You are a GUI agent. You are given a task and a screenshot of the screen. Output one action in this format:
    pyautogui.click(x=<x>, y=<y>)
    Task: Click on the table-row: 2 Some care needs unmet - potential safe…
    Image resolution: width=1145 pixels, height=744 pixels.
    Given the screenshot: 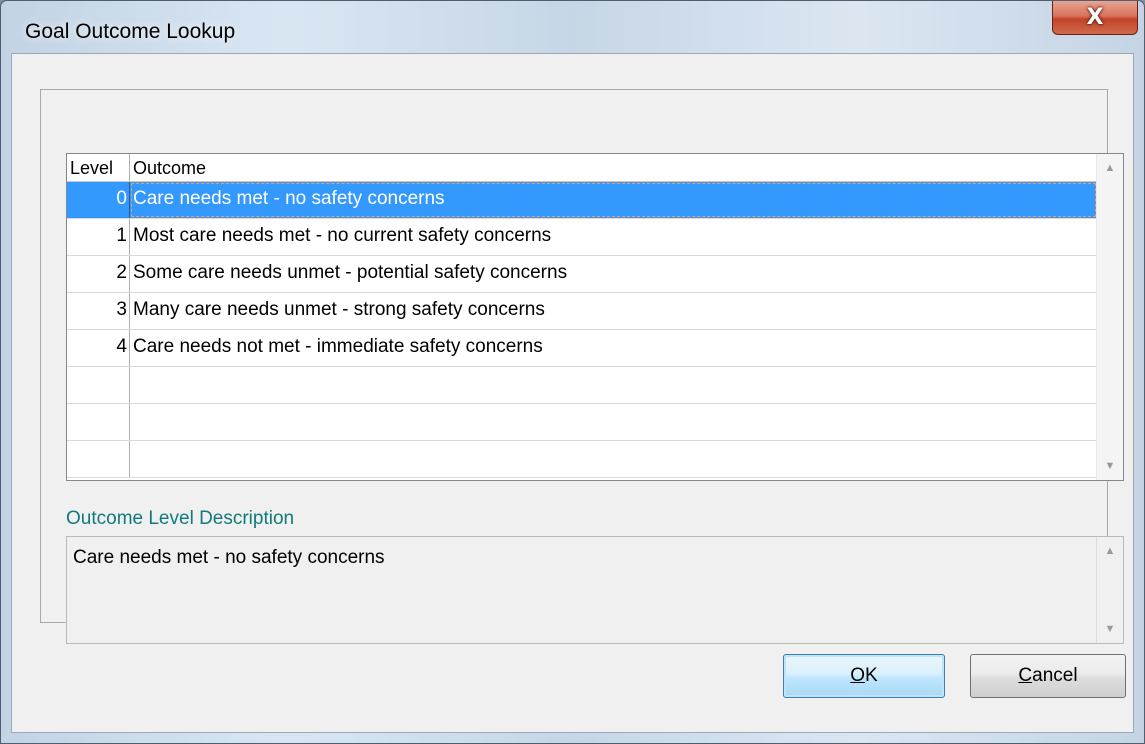 What is the action you would take?
    pyautogui.click(x=582, y=274)
    